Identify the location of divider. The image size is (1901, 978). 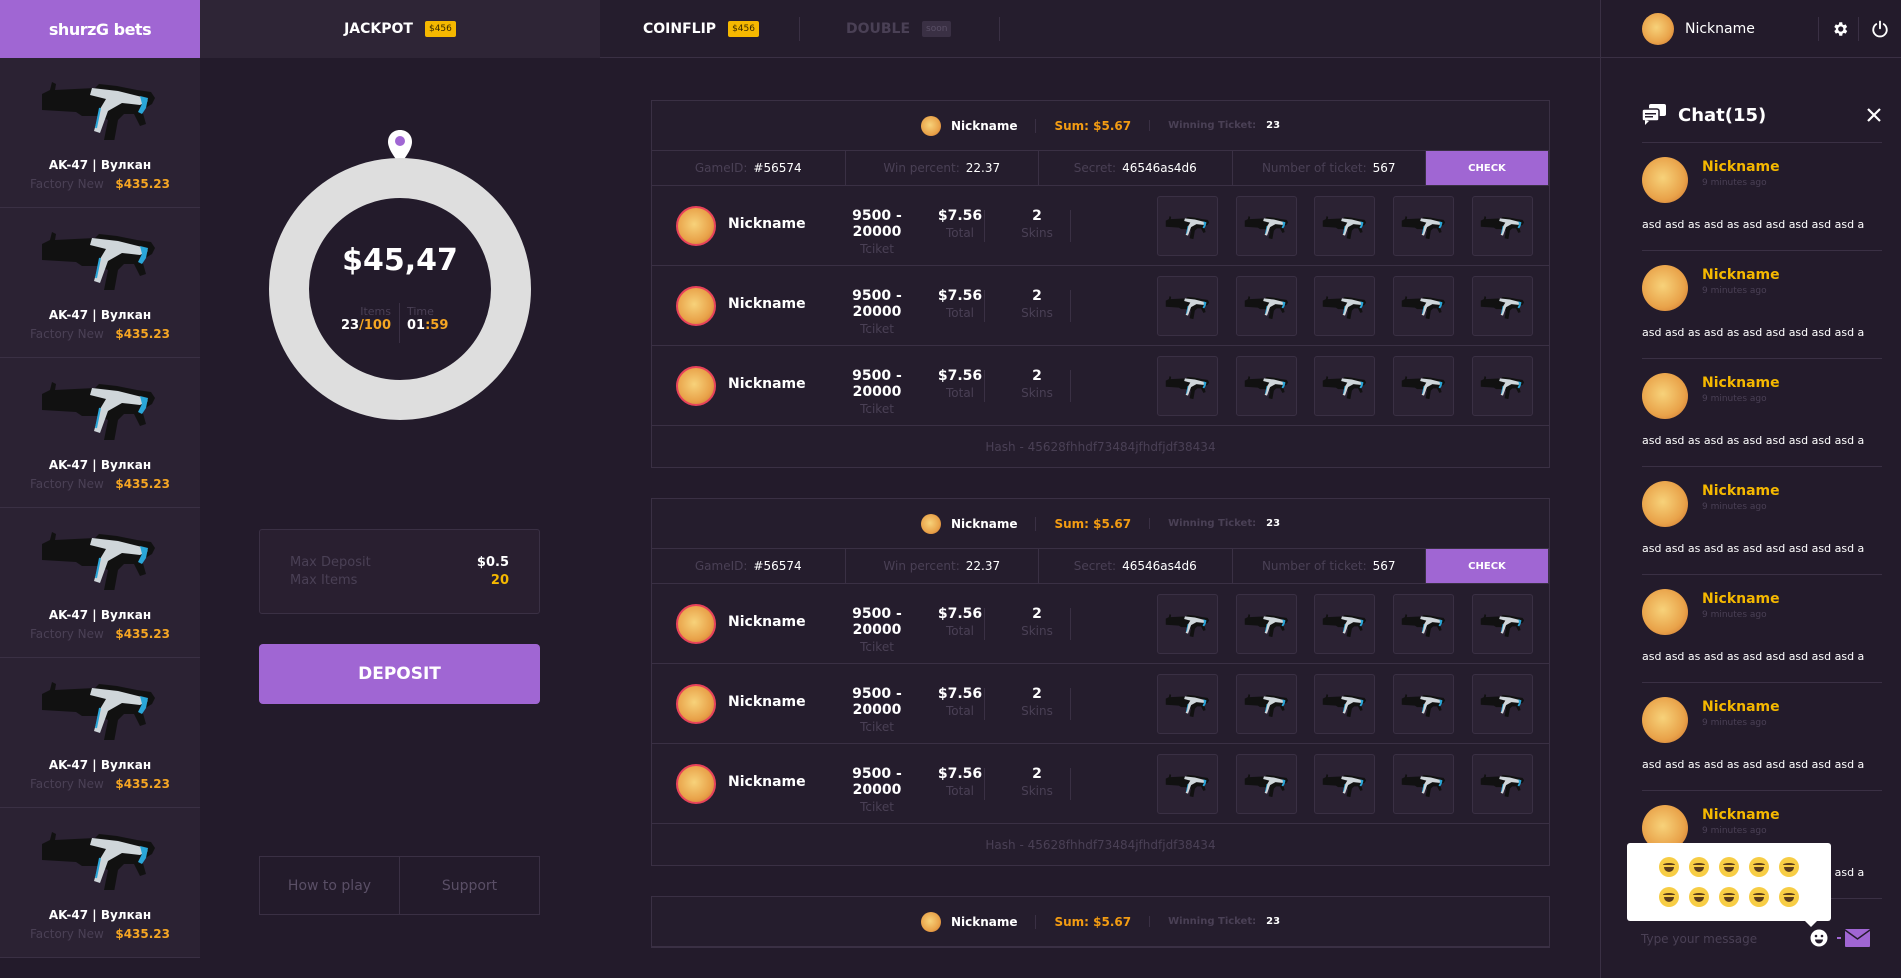
(984, 784).